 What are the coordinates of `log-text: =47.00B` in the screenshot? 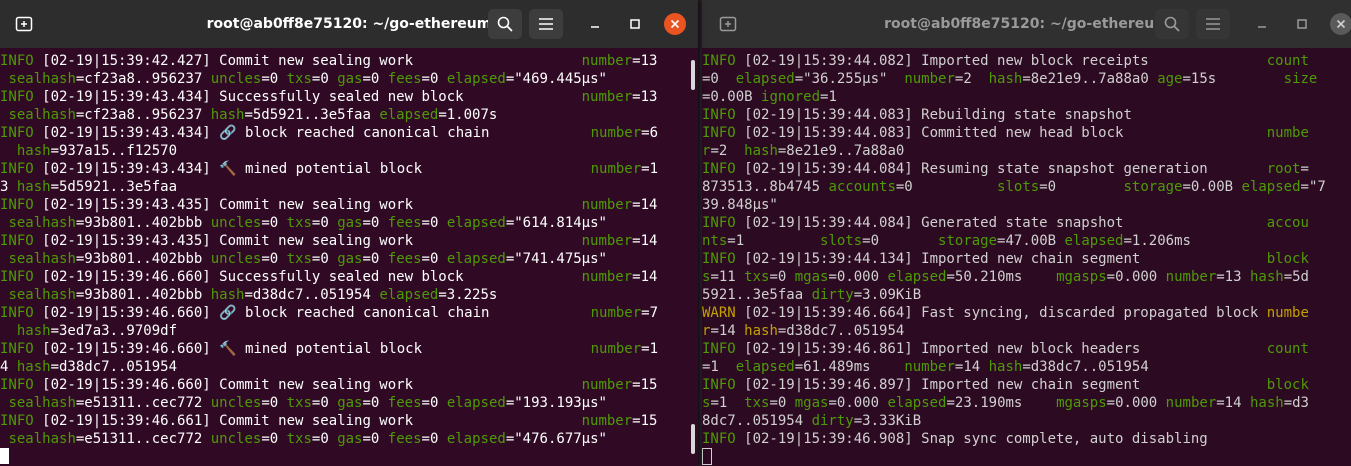 It's located at (1031, 241).